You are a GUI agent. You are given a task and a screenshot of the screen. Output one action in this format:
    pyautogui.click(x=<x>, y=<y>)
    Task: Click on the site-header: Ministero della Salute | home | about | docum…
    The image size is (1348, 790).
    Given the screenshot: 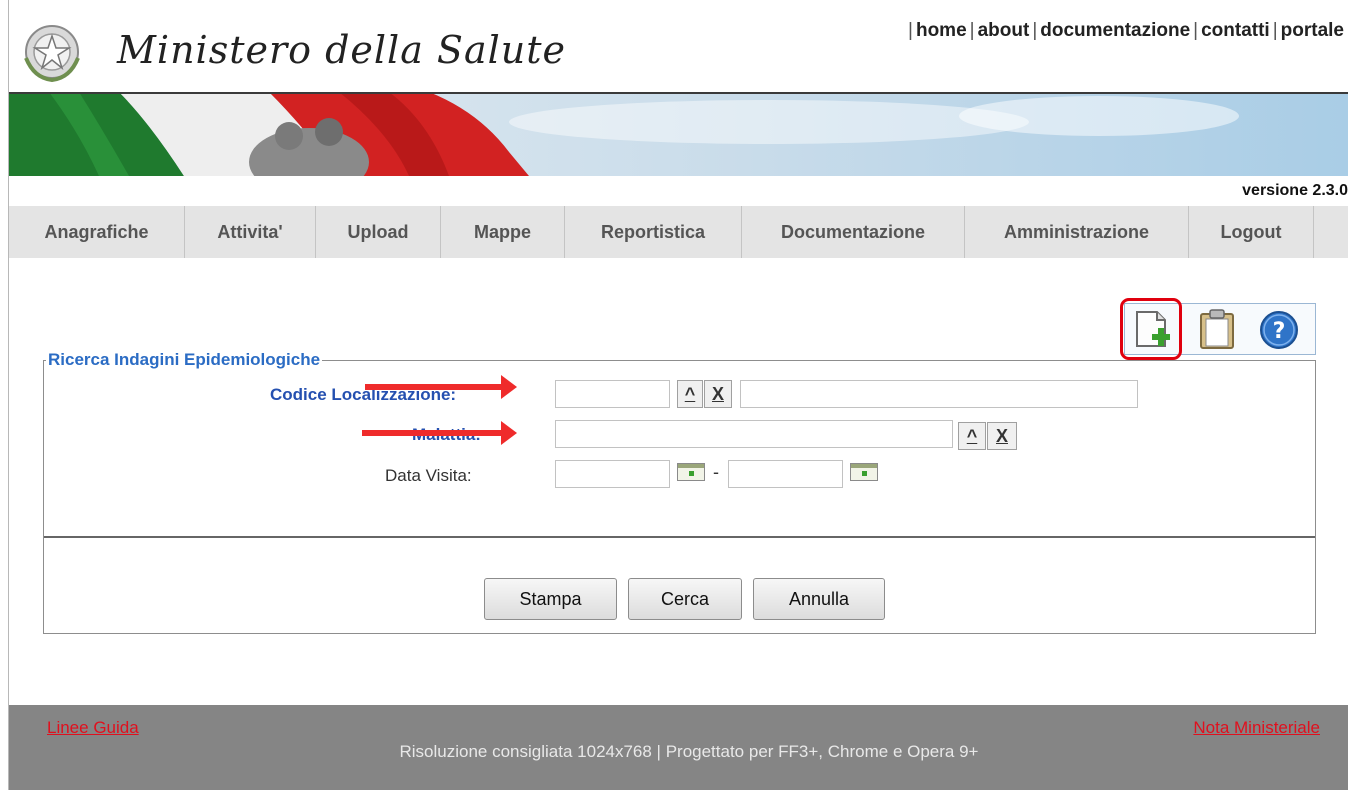 What is the action you would take?
    pyautogui.click(x=678, y=46)
    